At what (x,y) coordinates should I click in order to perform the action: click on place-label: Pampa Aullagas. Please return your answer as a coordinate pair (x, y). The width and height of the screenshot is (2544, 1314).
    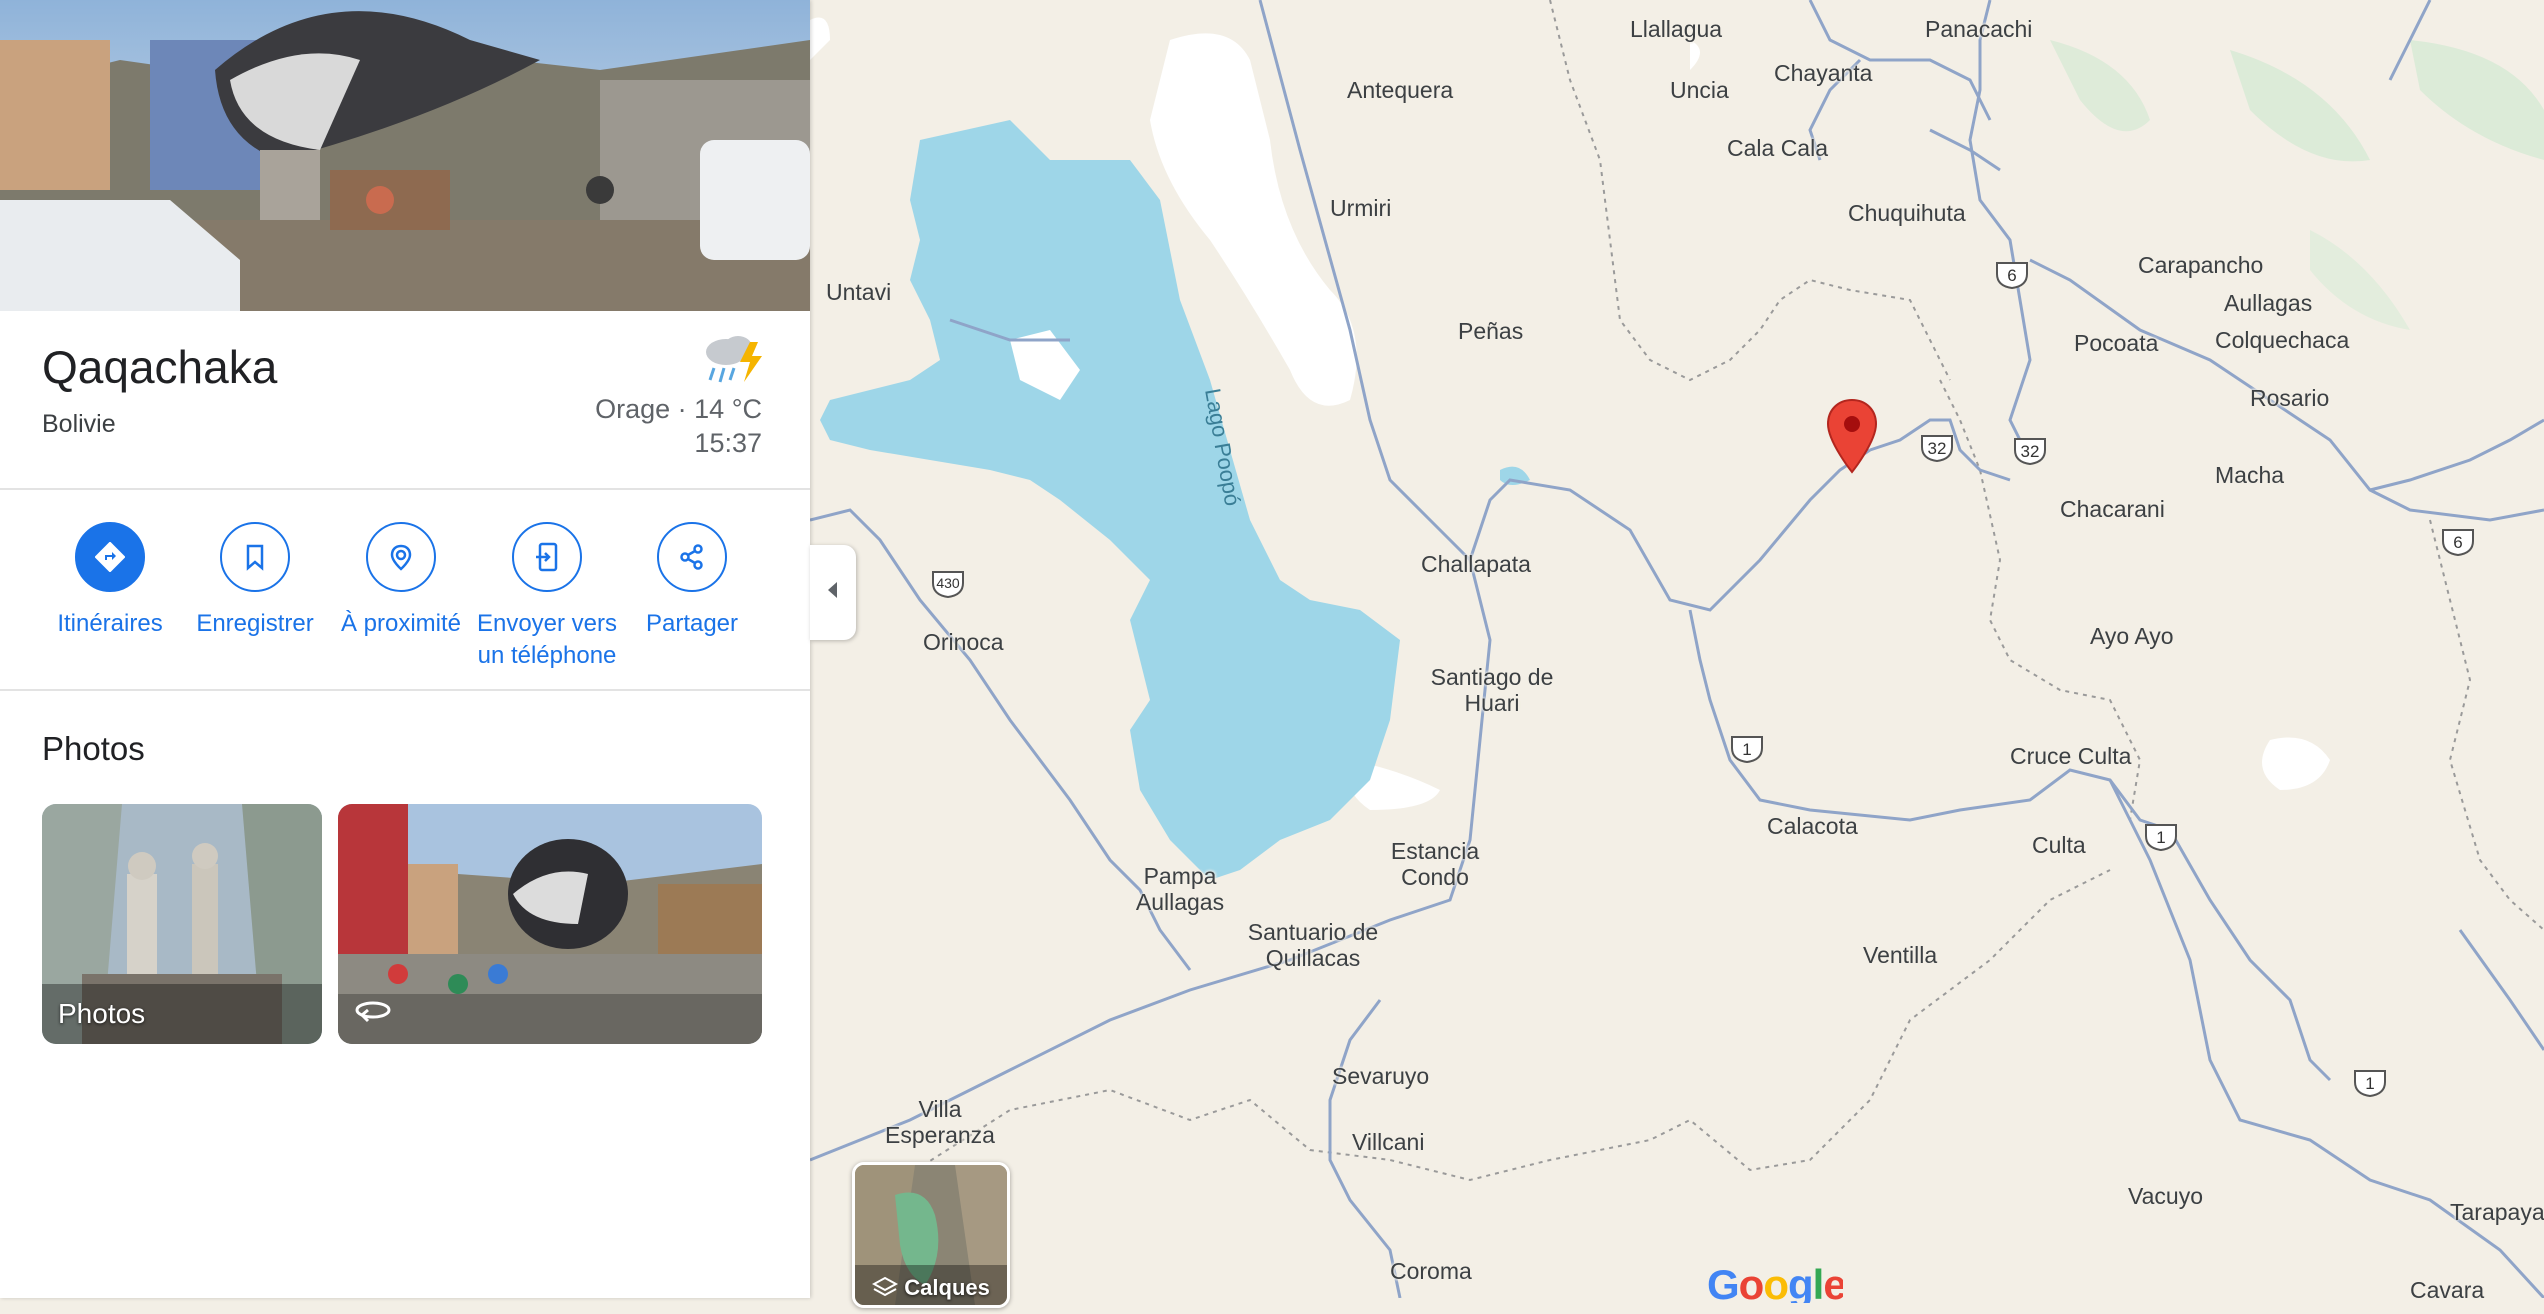
    Looking at the image, I should click on (1180, 889).